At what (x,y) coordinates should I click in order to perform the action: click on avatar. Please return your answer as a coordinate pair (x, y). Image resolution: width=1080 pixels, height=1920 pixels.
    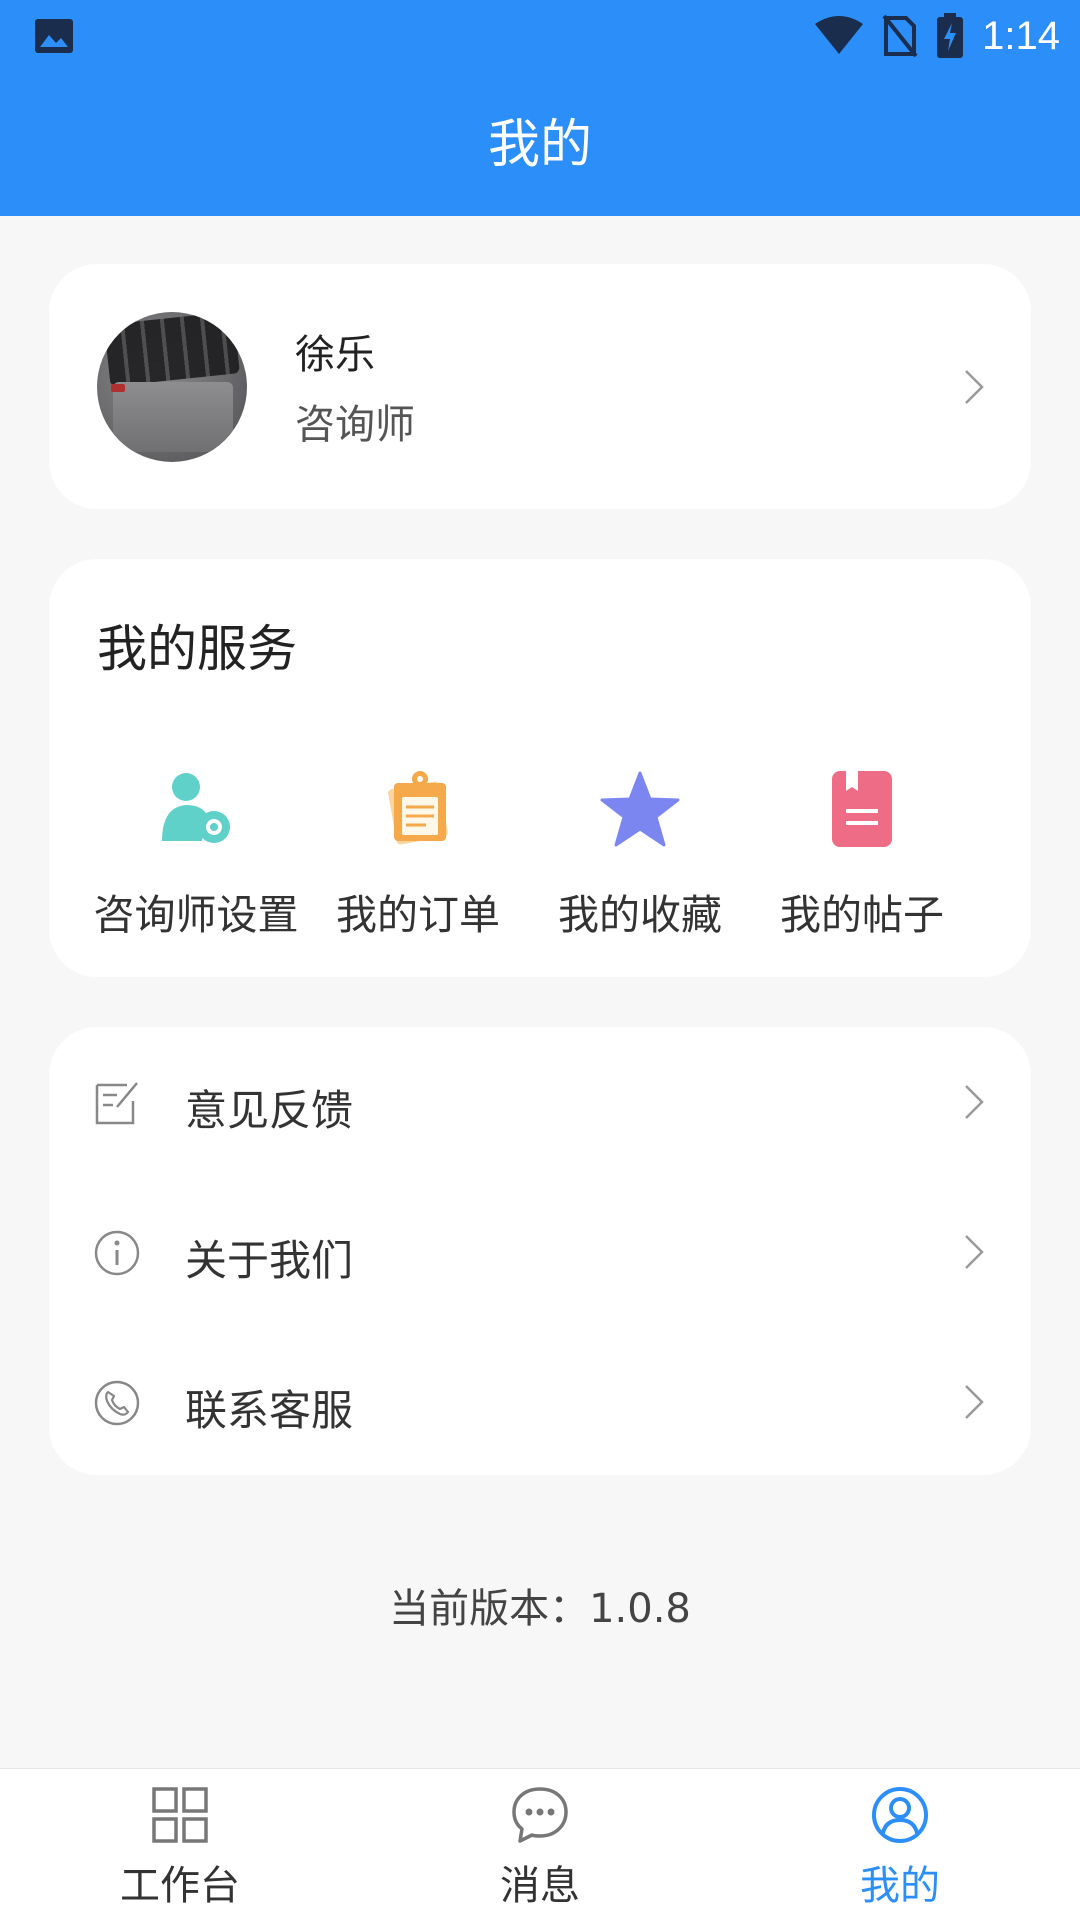
    Looking at the image, I should click on (172, 387).